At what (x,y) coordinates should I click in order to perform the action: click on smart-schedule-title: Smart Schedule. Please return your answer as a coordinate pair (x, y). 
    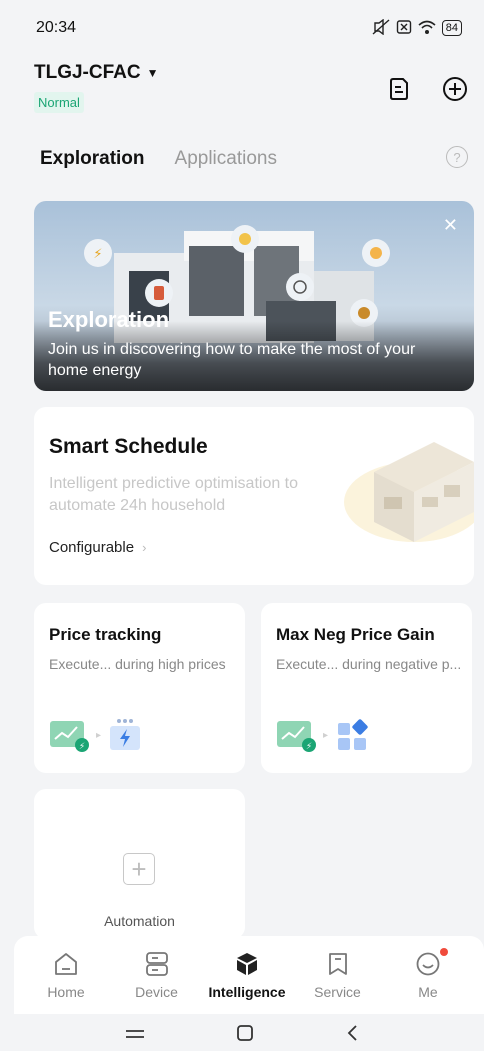
    Looking at the image, I should click on (128, 446).